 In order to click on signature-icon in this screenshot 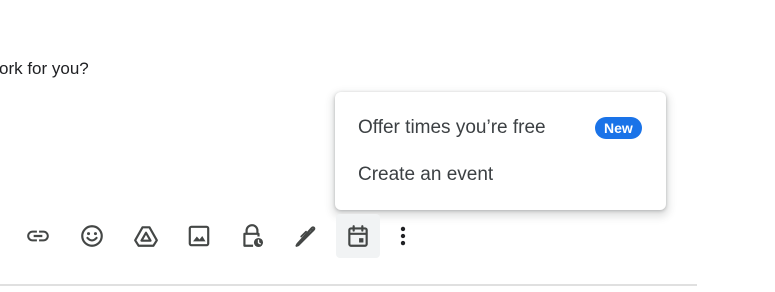, I will do `click(305, 236)`.